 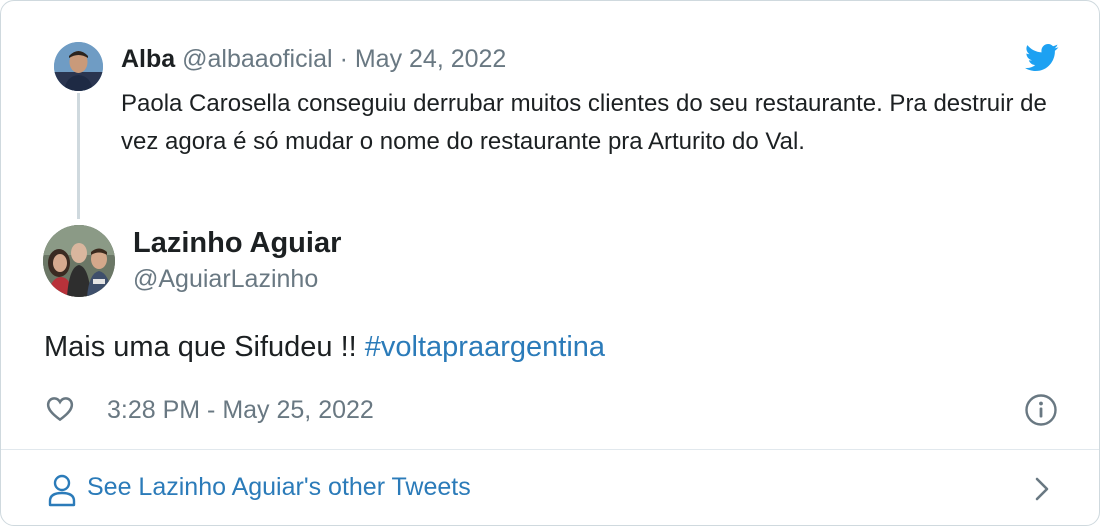 What do you see at coordinates (148, 59) in the screenshot?
I see `parent-author-name: Alba` at bounding box center [148, 59].